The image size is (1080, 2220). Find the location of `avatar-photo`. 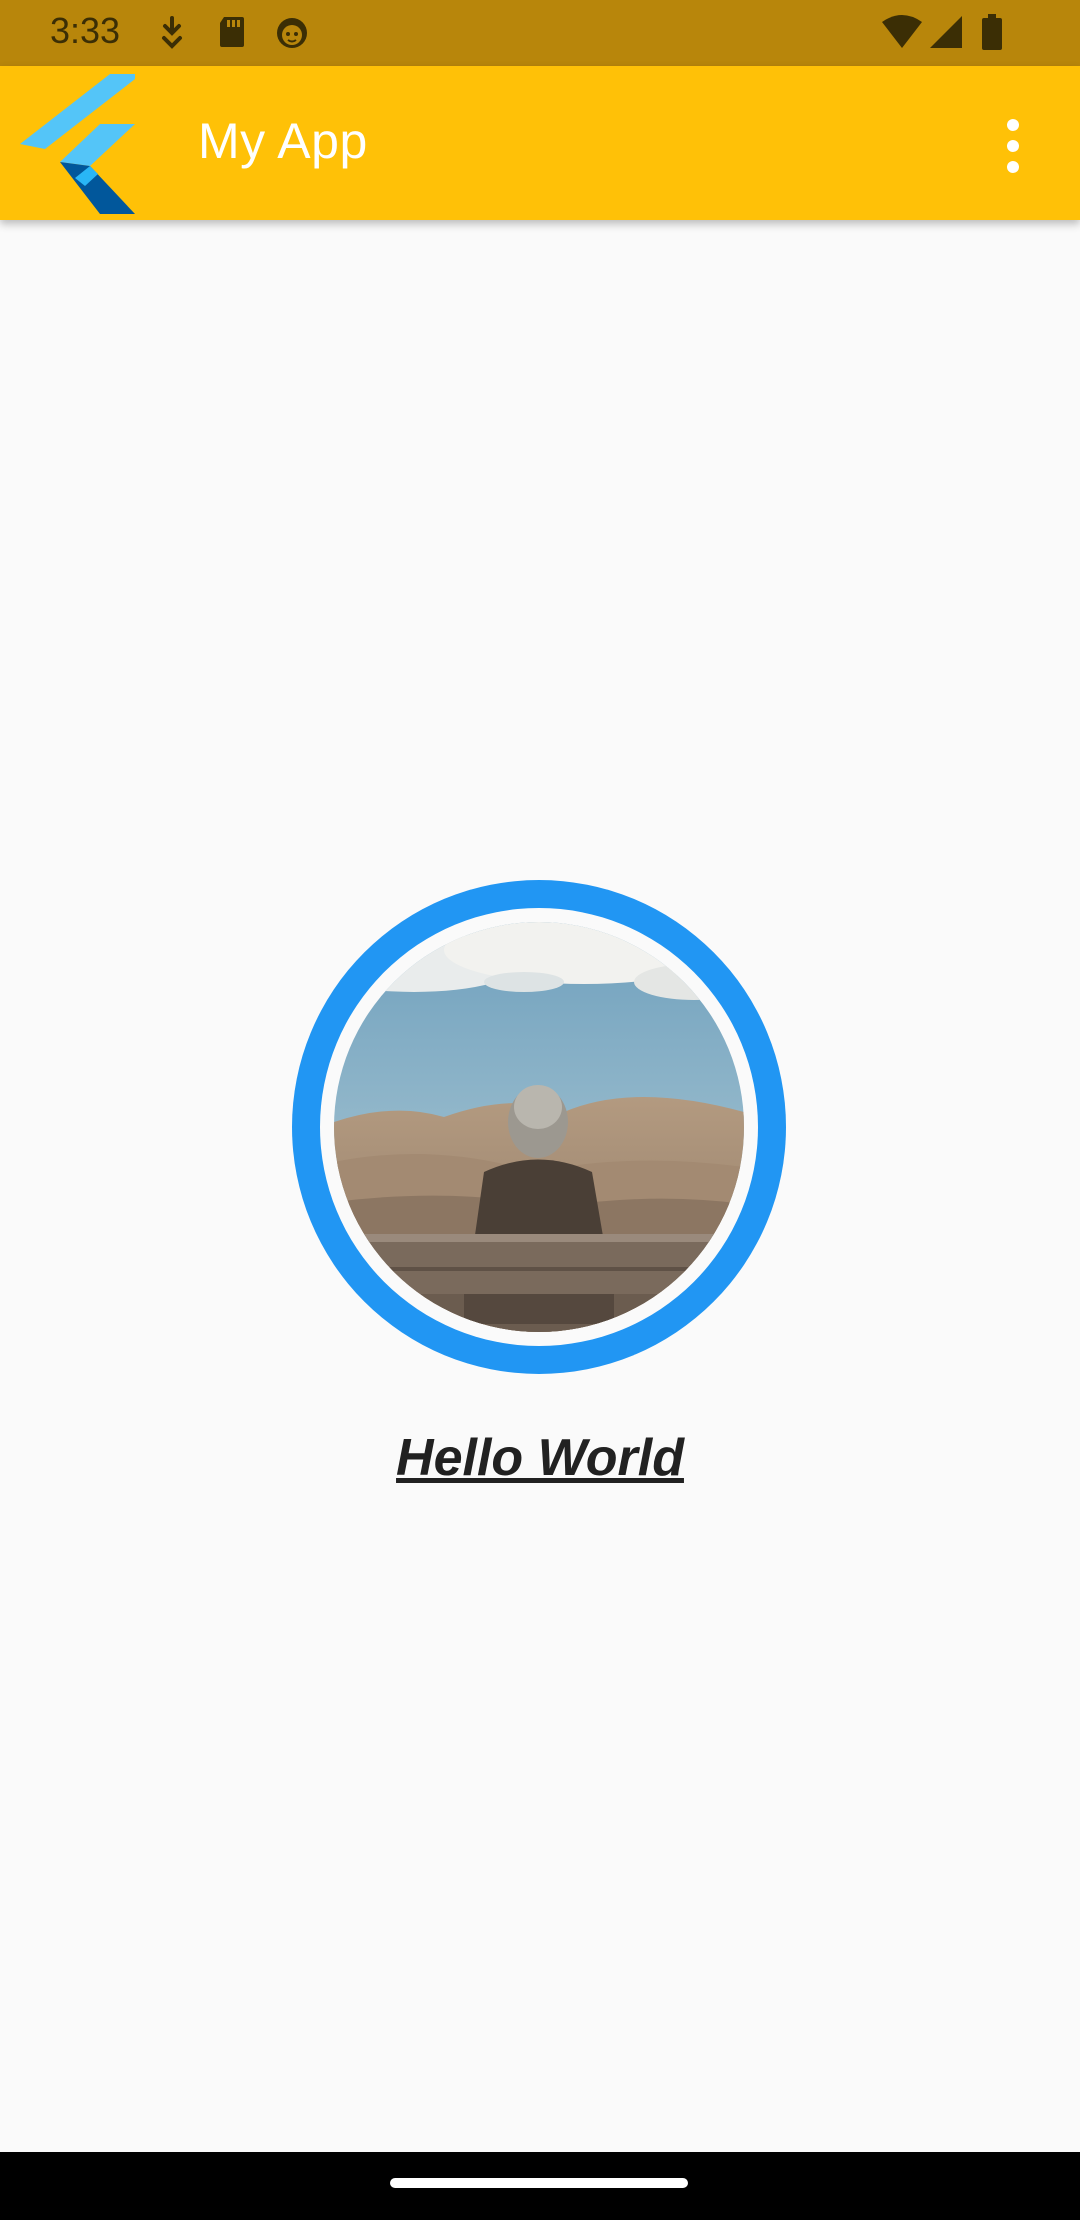

avatar-photo is located at coordinates (539, 1127).